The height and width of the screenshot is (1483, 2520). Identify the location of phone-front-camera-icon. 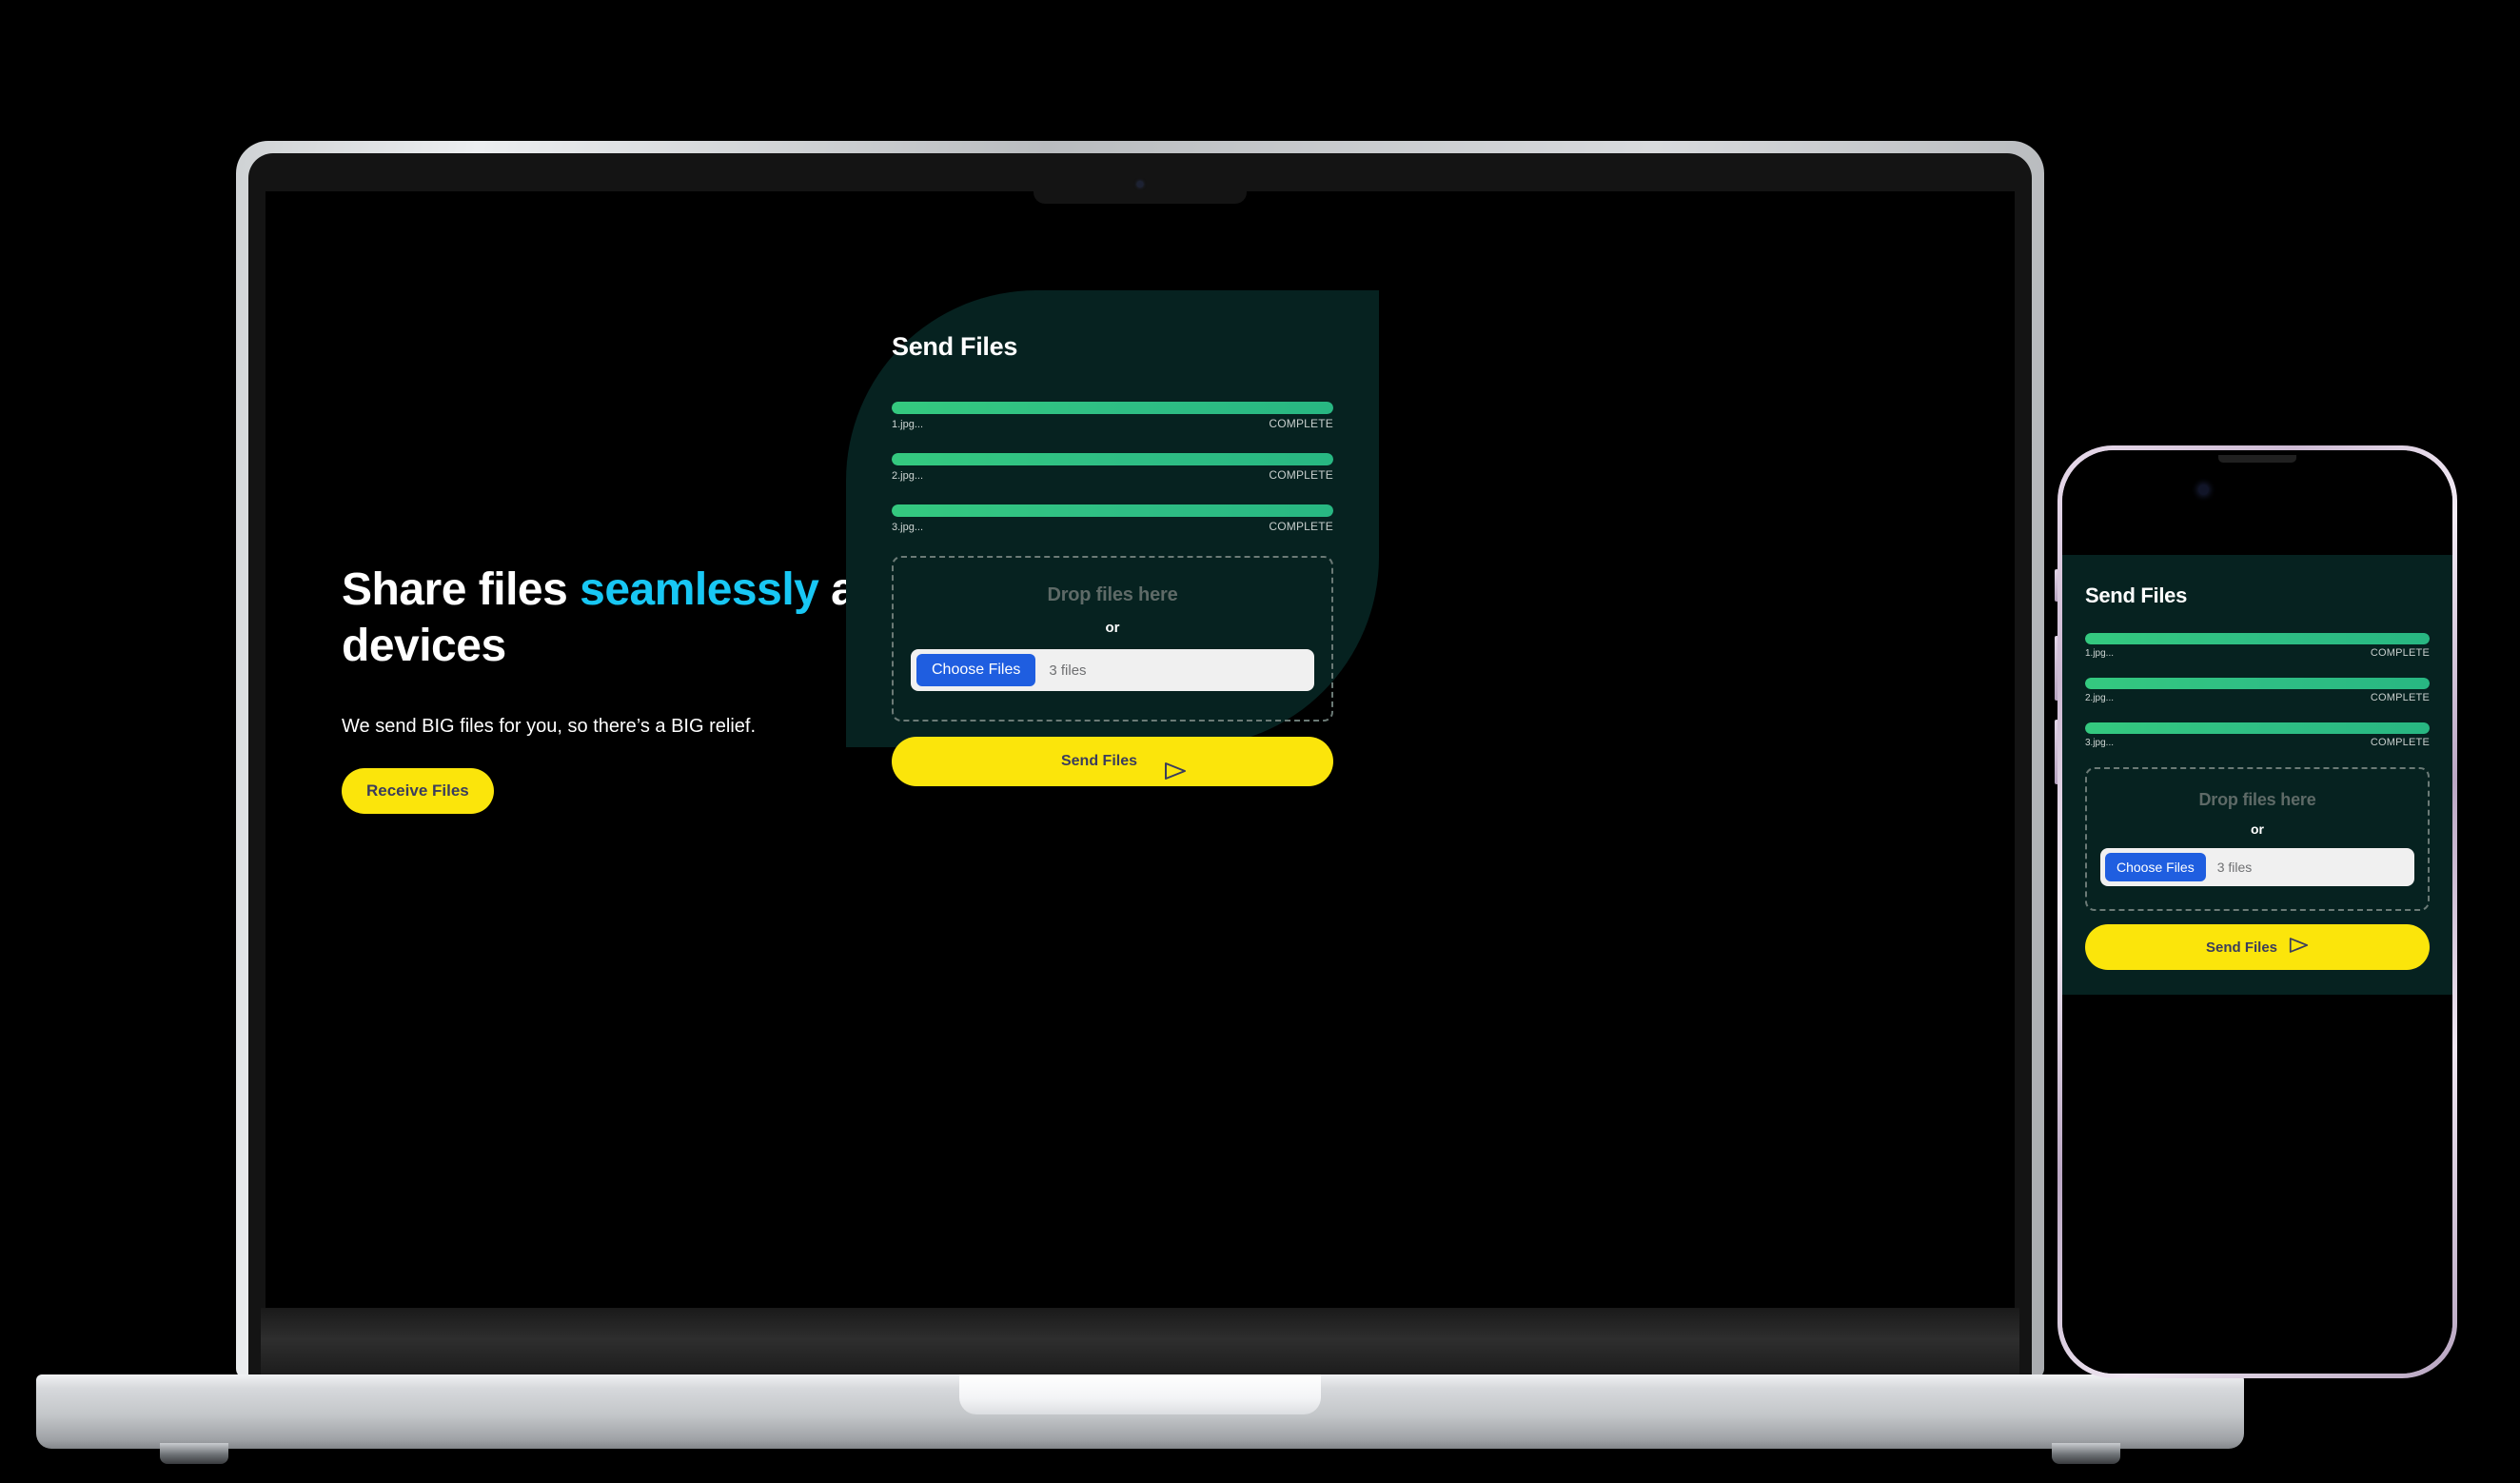
(2203, 490).